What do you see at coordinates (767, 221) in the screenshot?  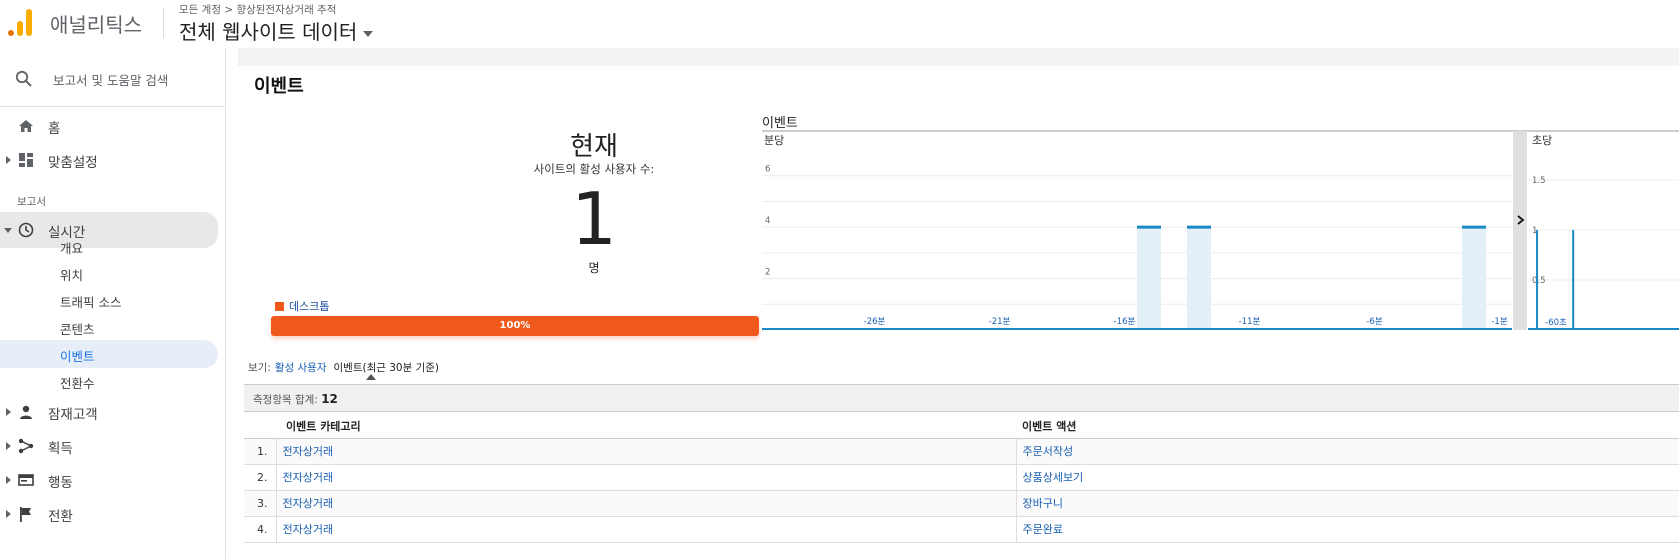 I see `y-tick-label: 4` at bounding box center [767, 221].